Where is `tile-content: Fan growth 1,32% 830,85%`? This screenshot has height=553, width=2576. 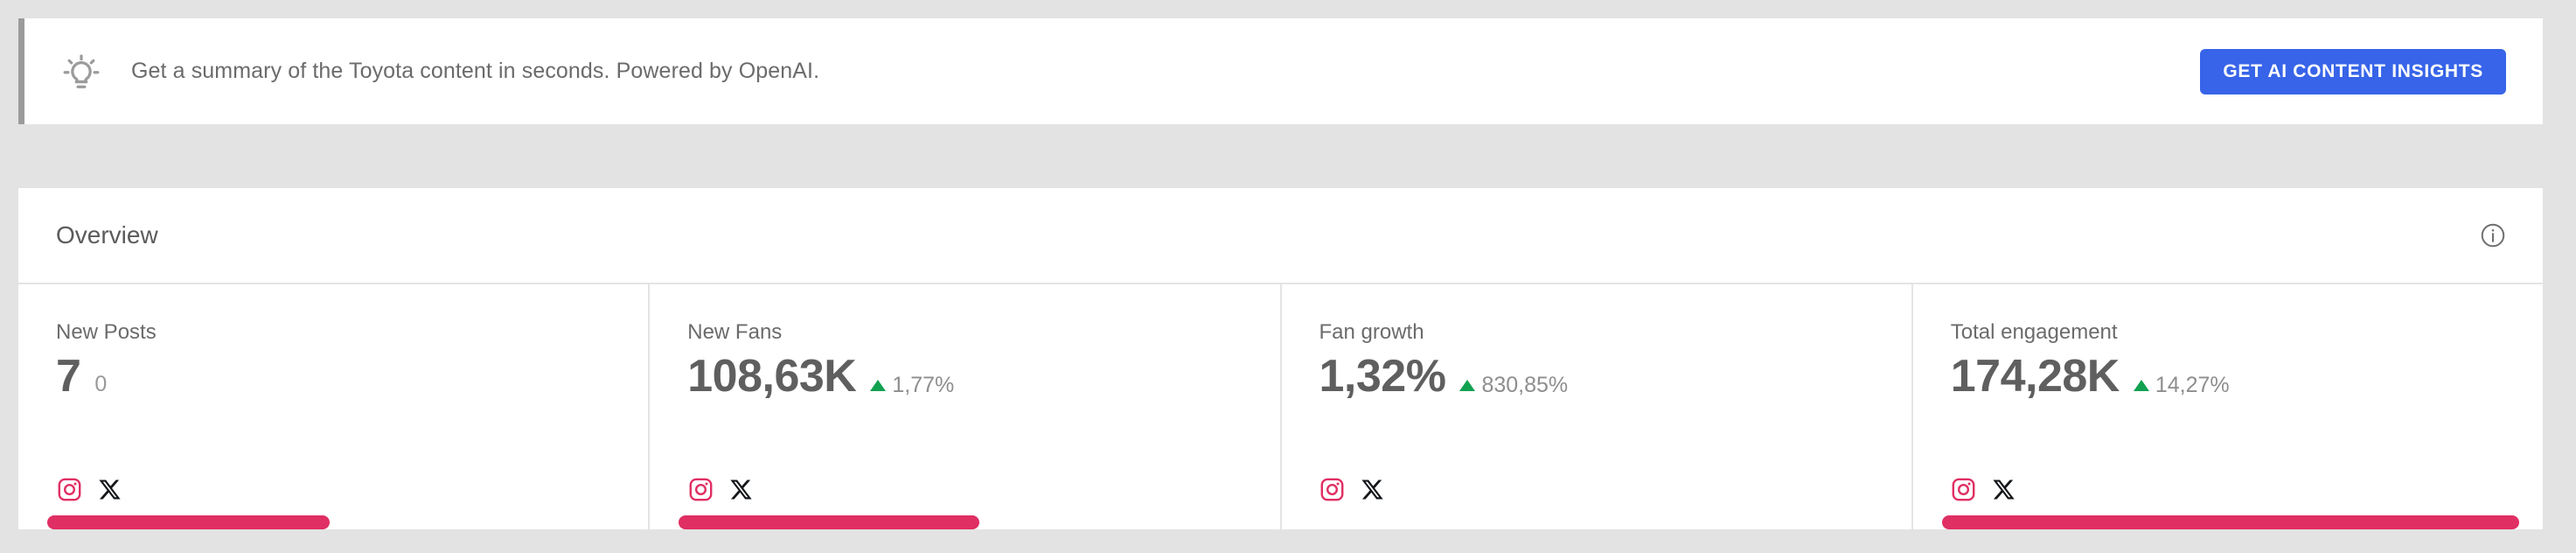 tile-content: Fan growth 1,32% 830,85% is located at coordinates (1596, 361).